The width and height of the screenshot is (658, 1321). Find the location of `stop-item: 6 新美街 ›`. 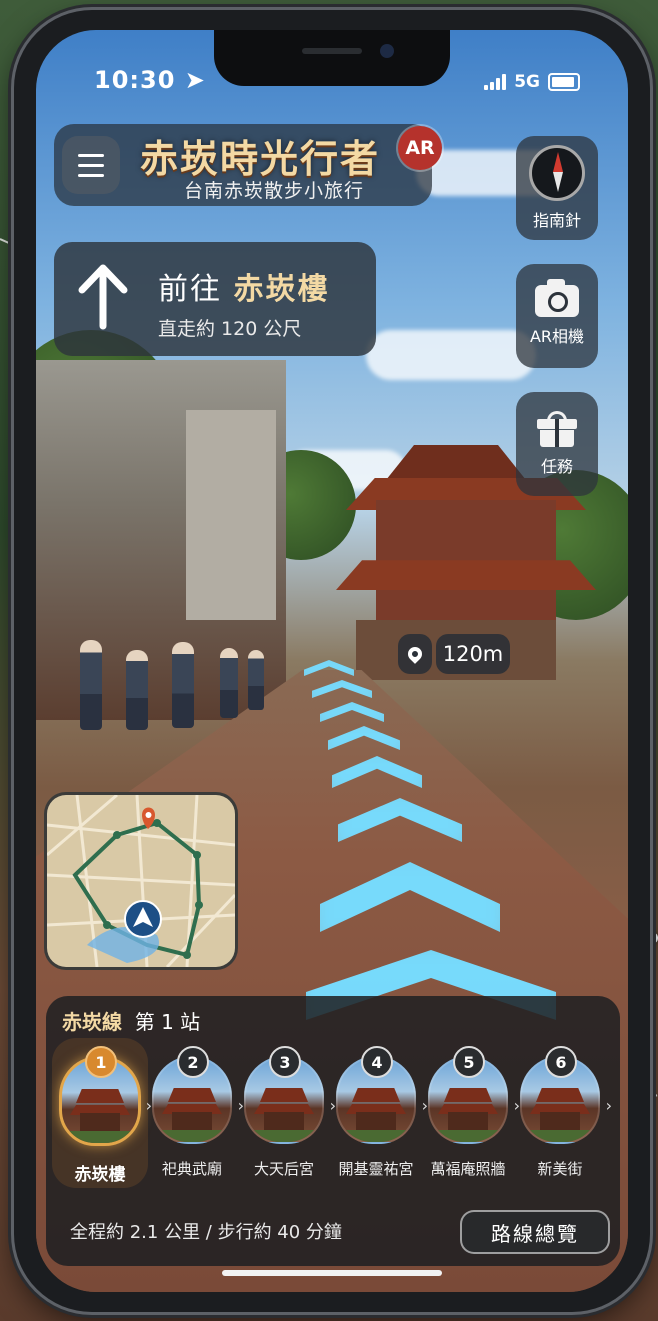

stop-item: 6 新美街 › is located at coordinates (565, 1112).